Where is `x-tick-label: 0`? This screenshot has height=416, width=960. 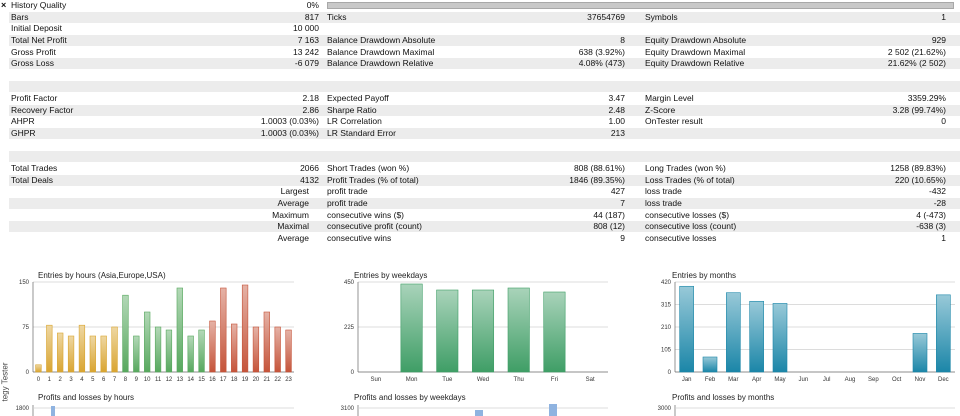
x-tick-label: 0 is located at coordinates (39, 380).